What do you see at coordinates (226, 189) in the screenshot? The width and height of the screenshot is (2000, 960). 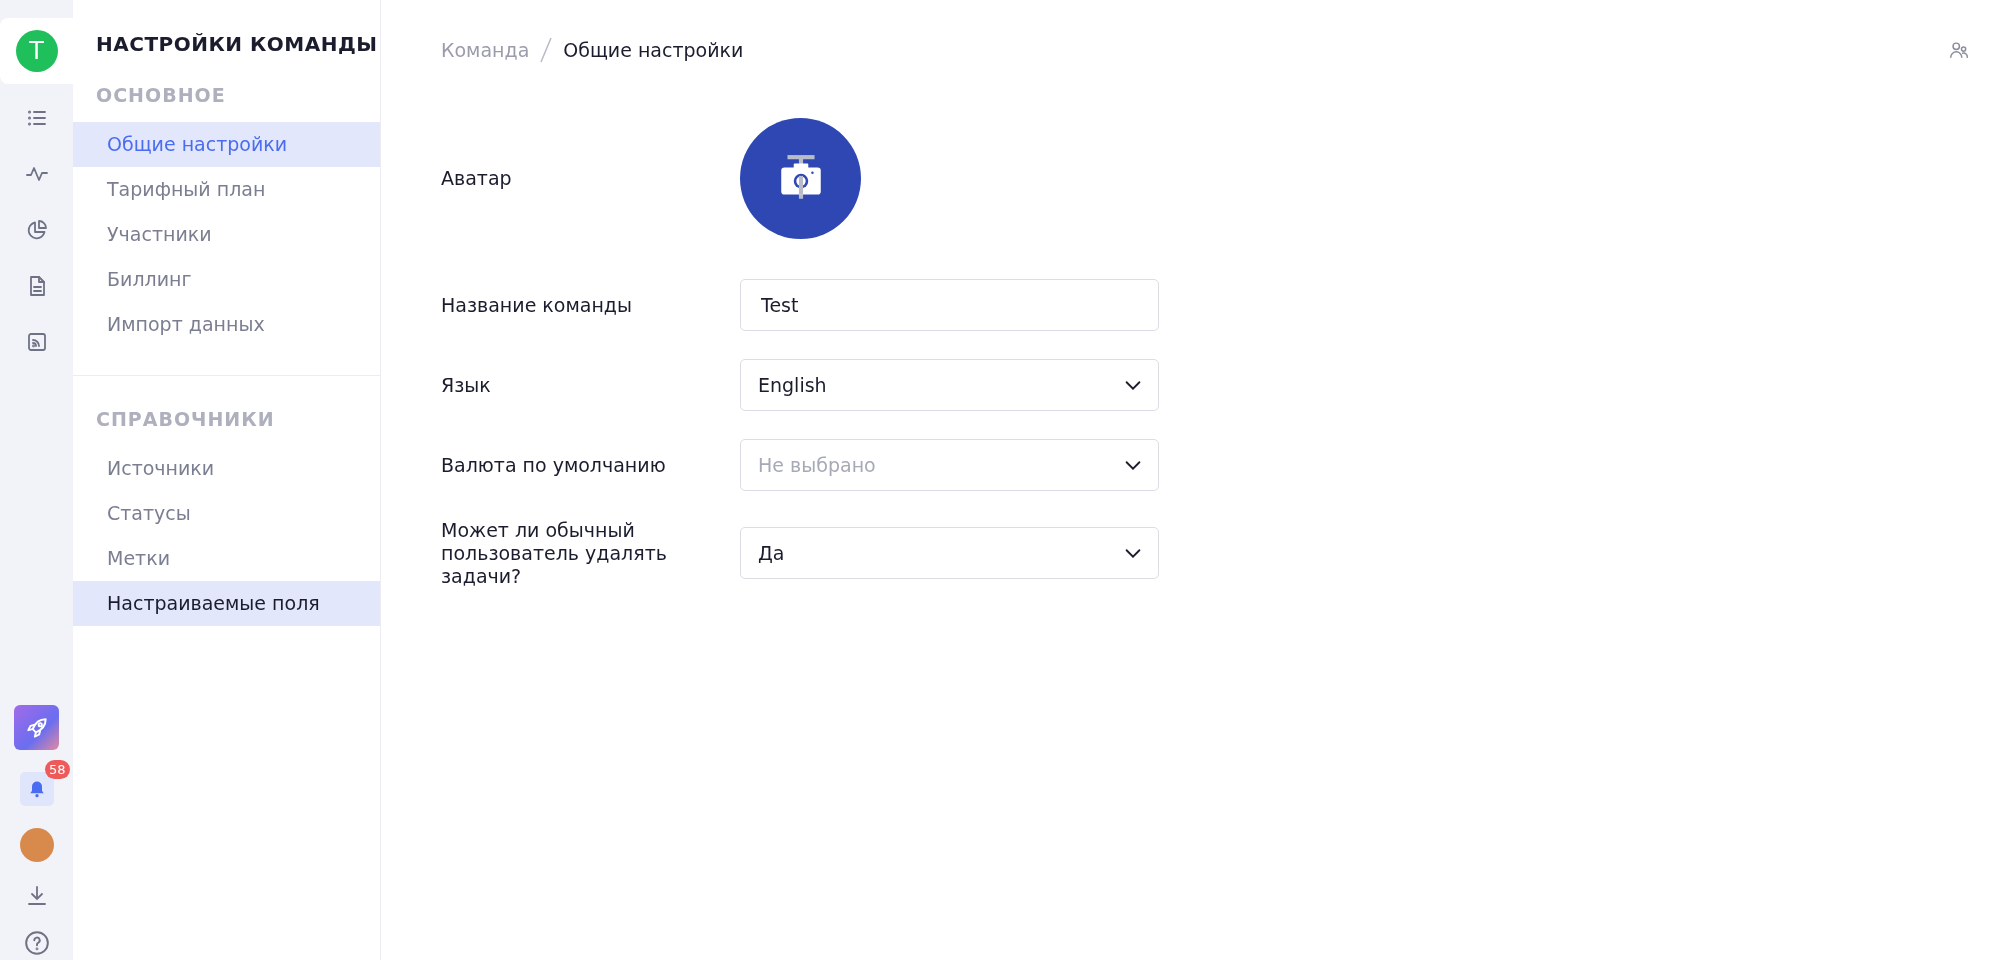 I see `sidebar-item: Тарифный план` at bounding box center [226, 189].